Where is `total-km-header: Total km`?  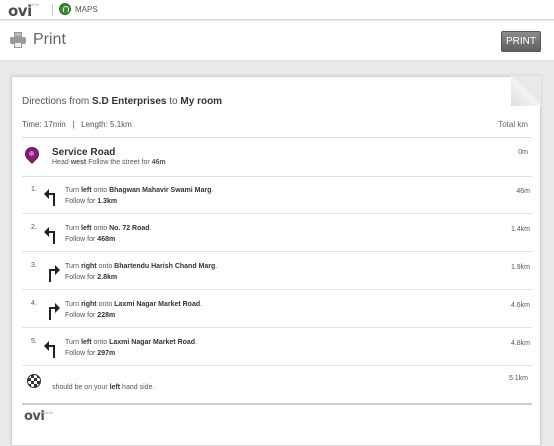
total-km-header: Total km is located at coordinates (513, 124).